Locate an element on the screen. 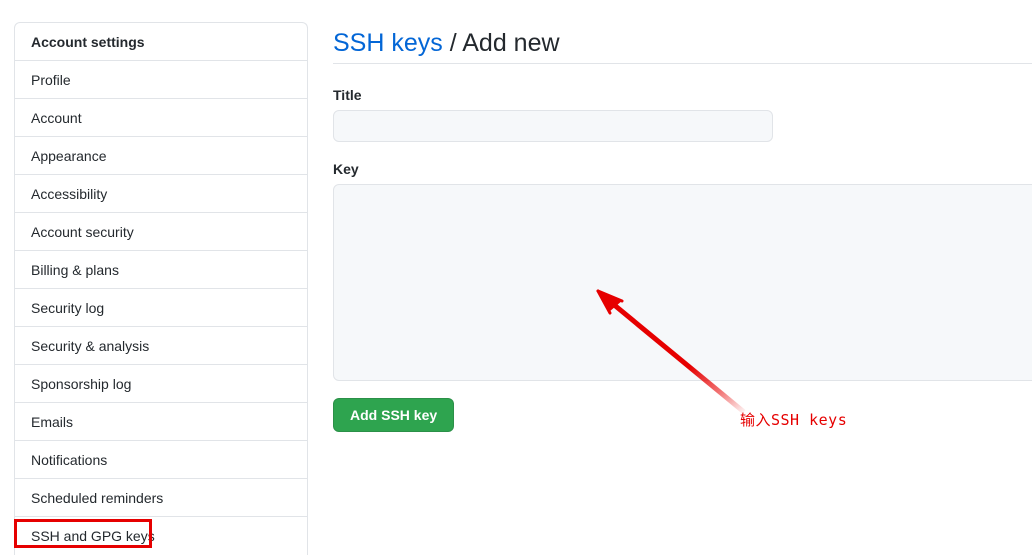 Image resolution: width=1032 pixels, height=555 pixels. sidebar-item-label: Security & analysis is located at coordinates (90, 346).